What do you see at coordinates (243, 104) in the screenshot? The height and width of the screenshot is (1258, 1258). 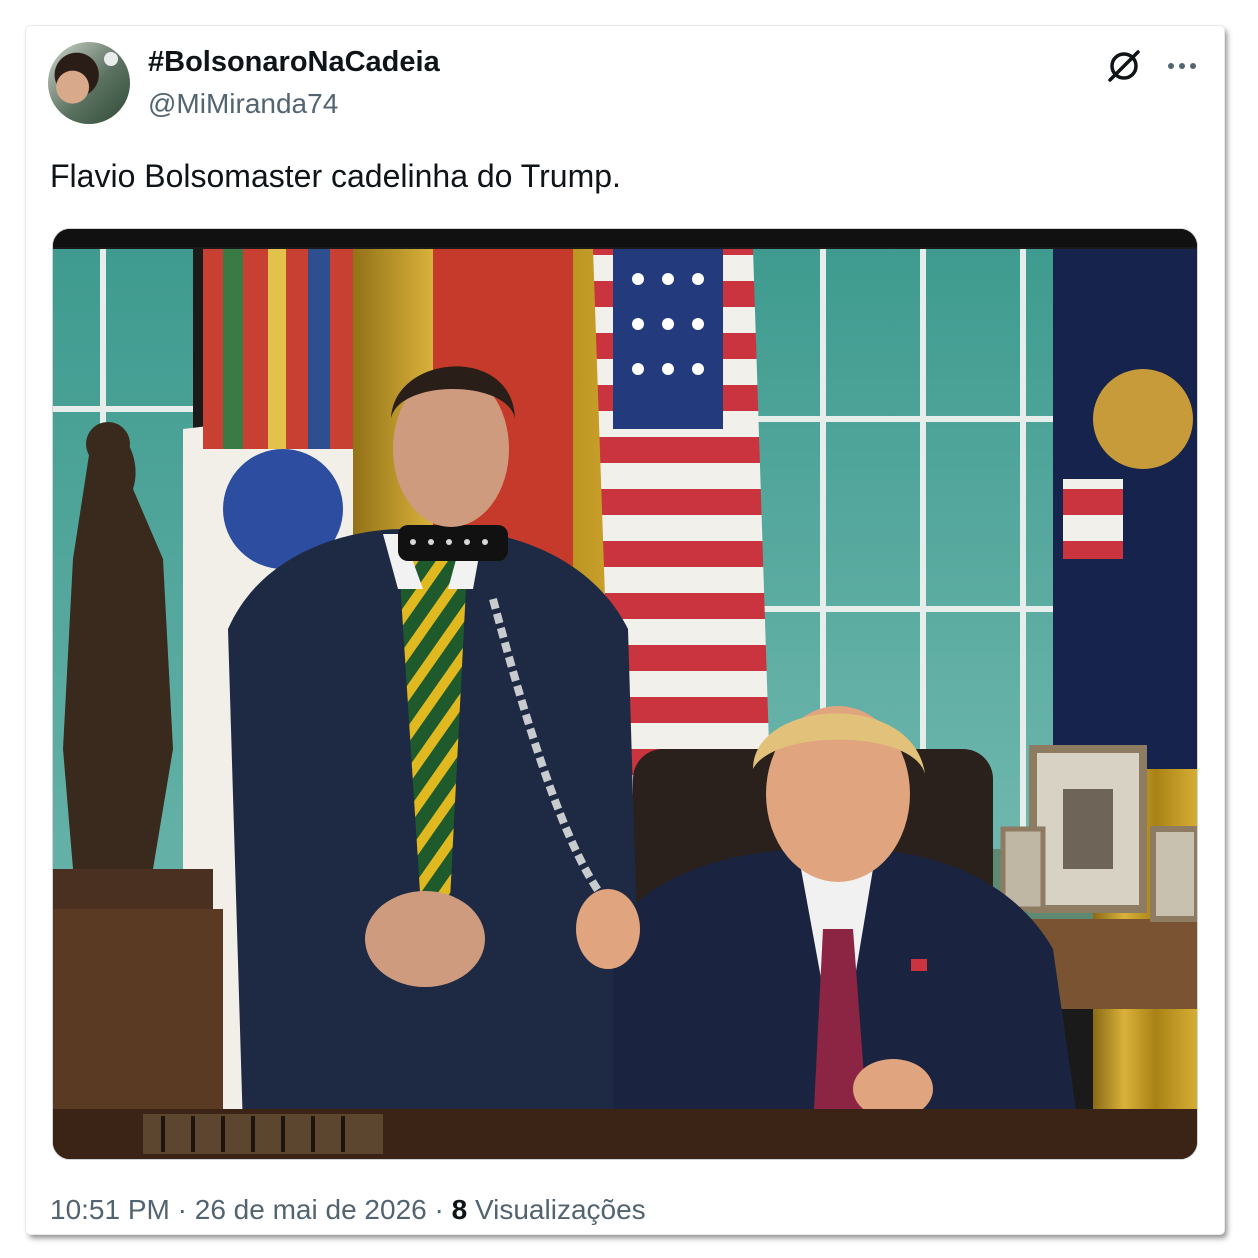 I see `user-handle: @MiMiranda74` at bounding box center [243, 104].